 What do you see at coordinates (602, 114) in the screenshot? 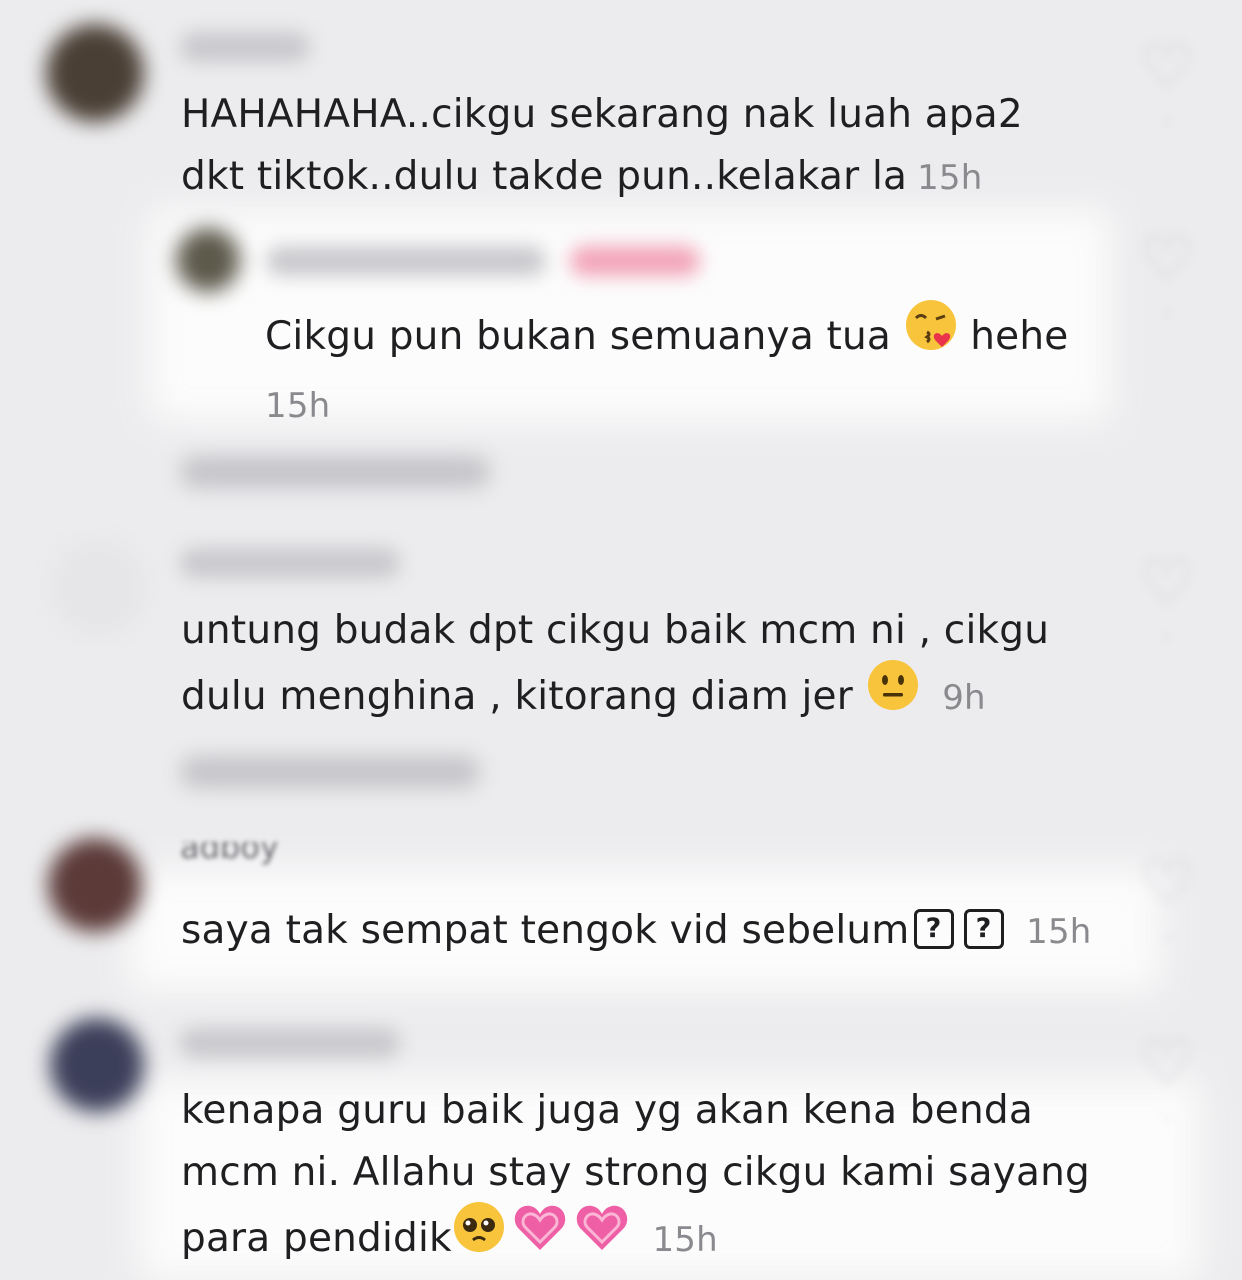
I see `comment-line: HAHAHAHA..cikgu sekarang nak luah apa2` at bounding box center [602, 114].